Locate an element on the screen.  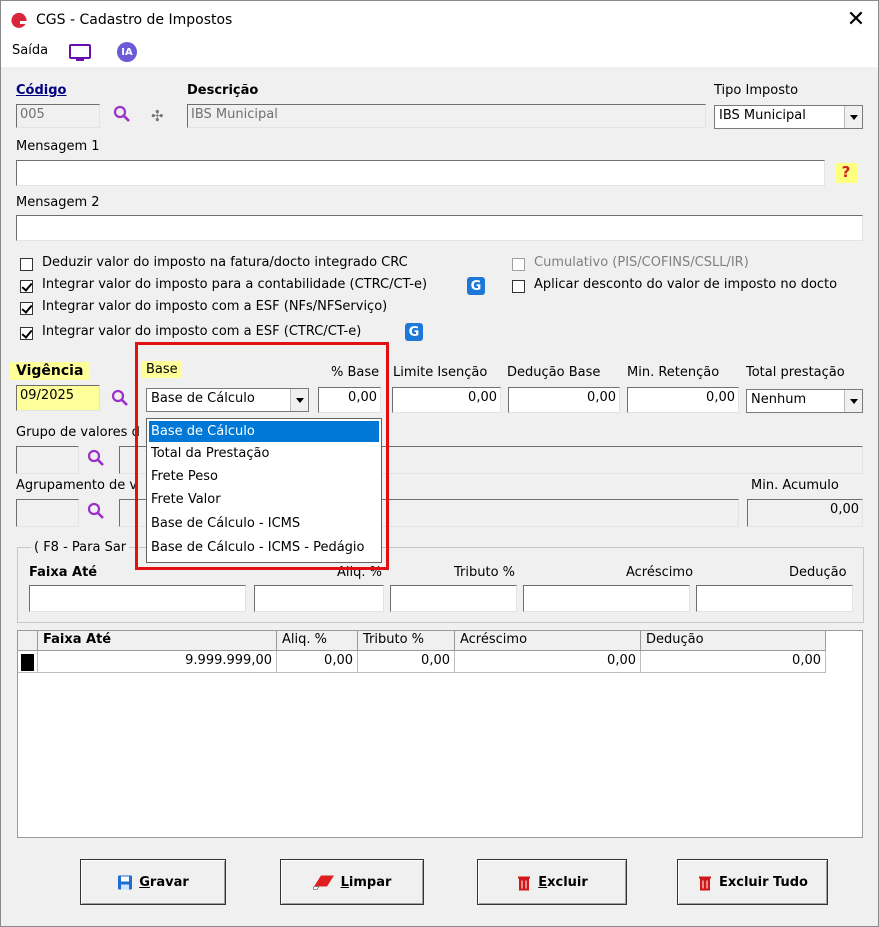
save-icon is located at coordinates (125, 882).